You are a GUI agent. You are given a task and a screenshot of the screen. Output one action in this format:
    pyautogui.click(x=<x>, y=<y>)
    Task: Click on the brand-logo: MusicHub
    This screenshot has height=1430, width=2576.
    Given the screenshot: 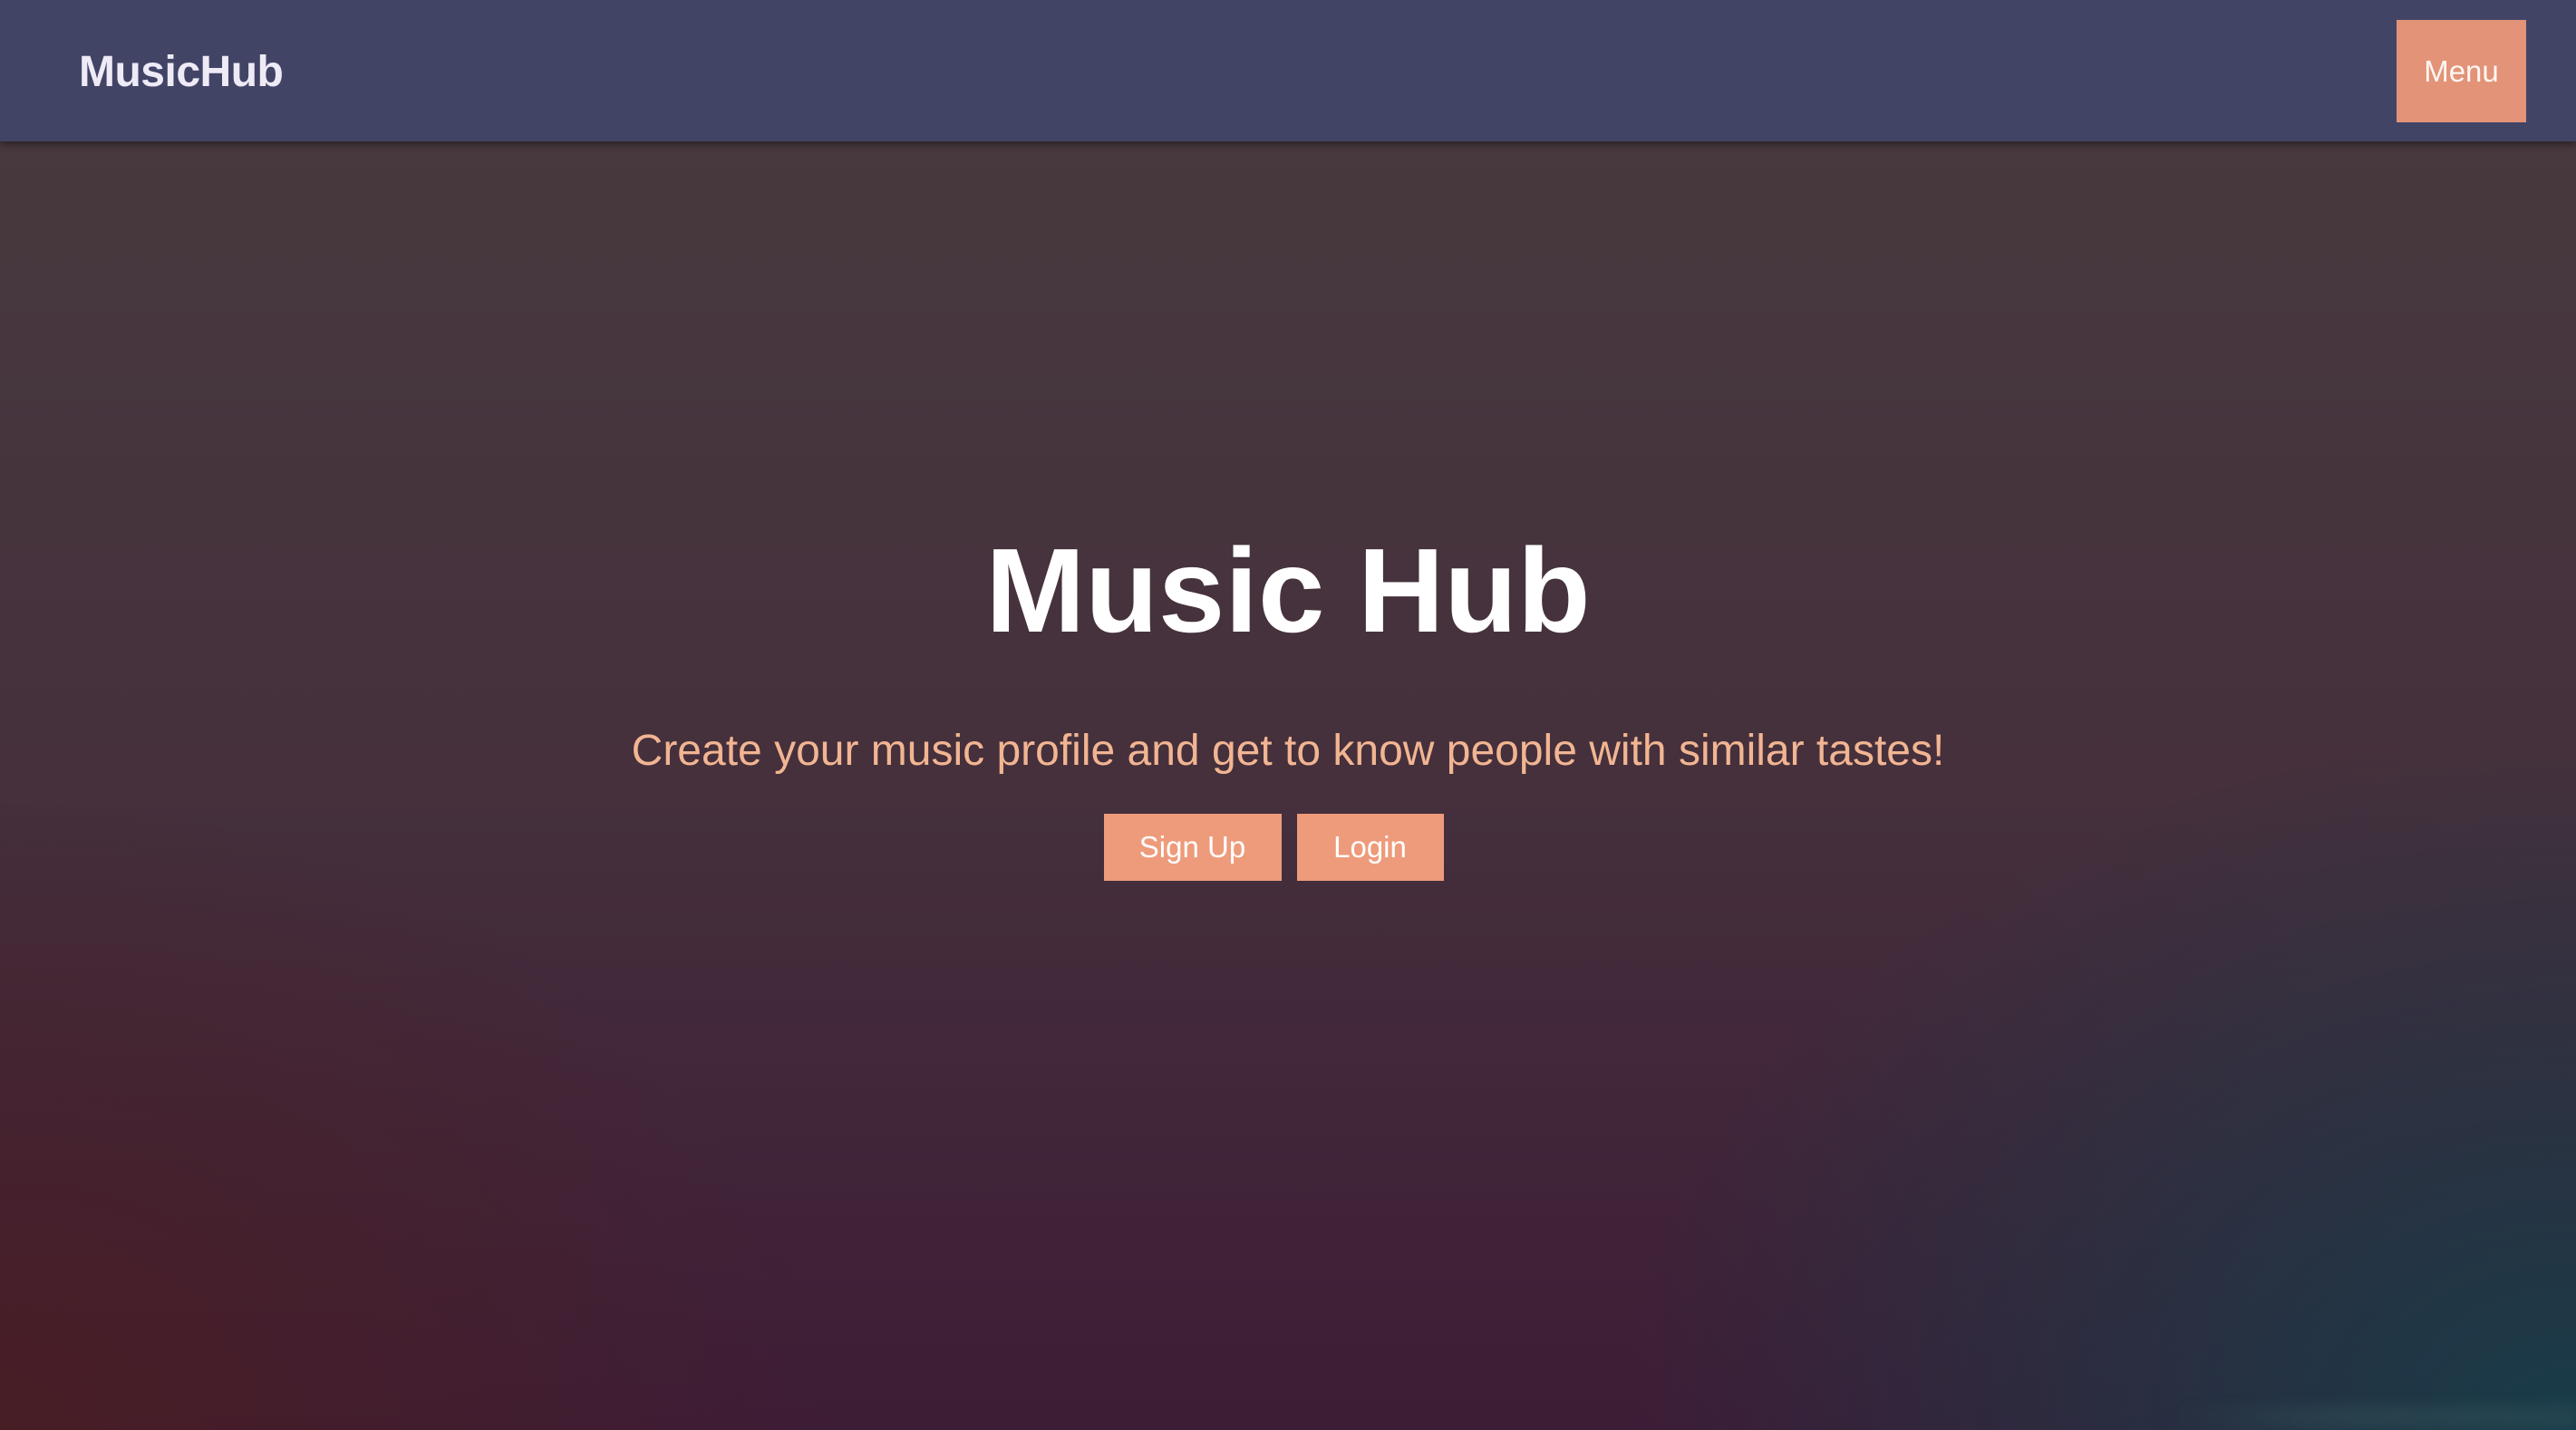 What is the action you would take?
    pyautogui.click(x=181, y=70)
    